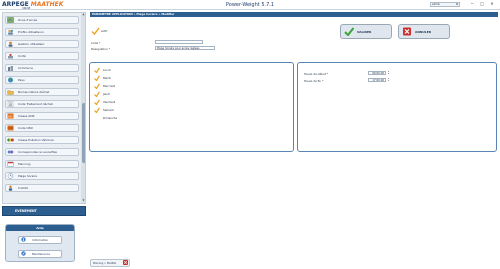  Describe the element at coordinates (10, 92) in the screenshot. I see `folder-icon` at that location.